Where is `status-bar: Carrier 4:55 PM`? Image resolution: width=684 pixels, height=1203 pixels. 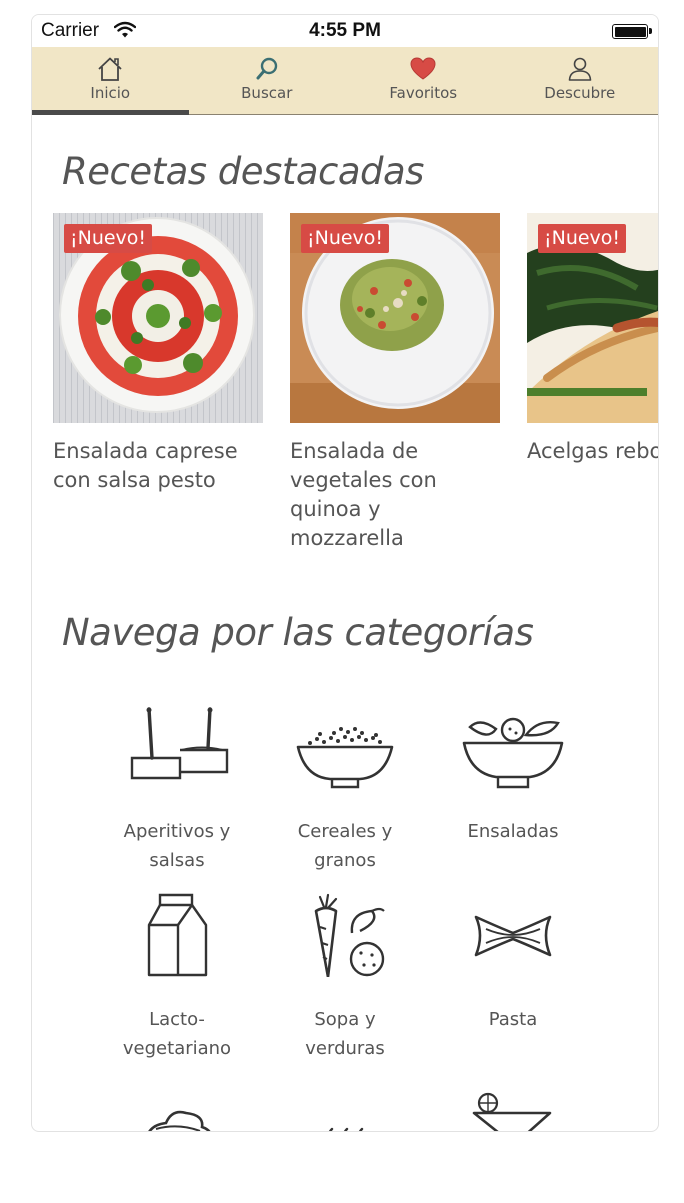 status-bar: Carrier 4:55 PM is located at coordinates (345, 31).